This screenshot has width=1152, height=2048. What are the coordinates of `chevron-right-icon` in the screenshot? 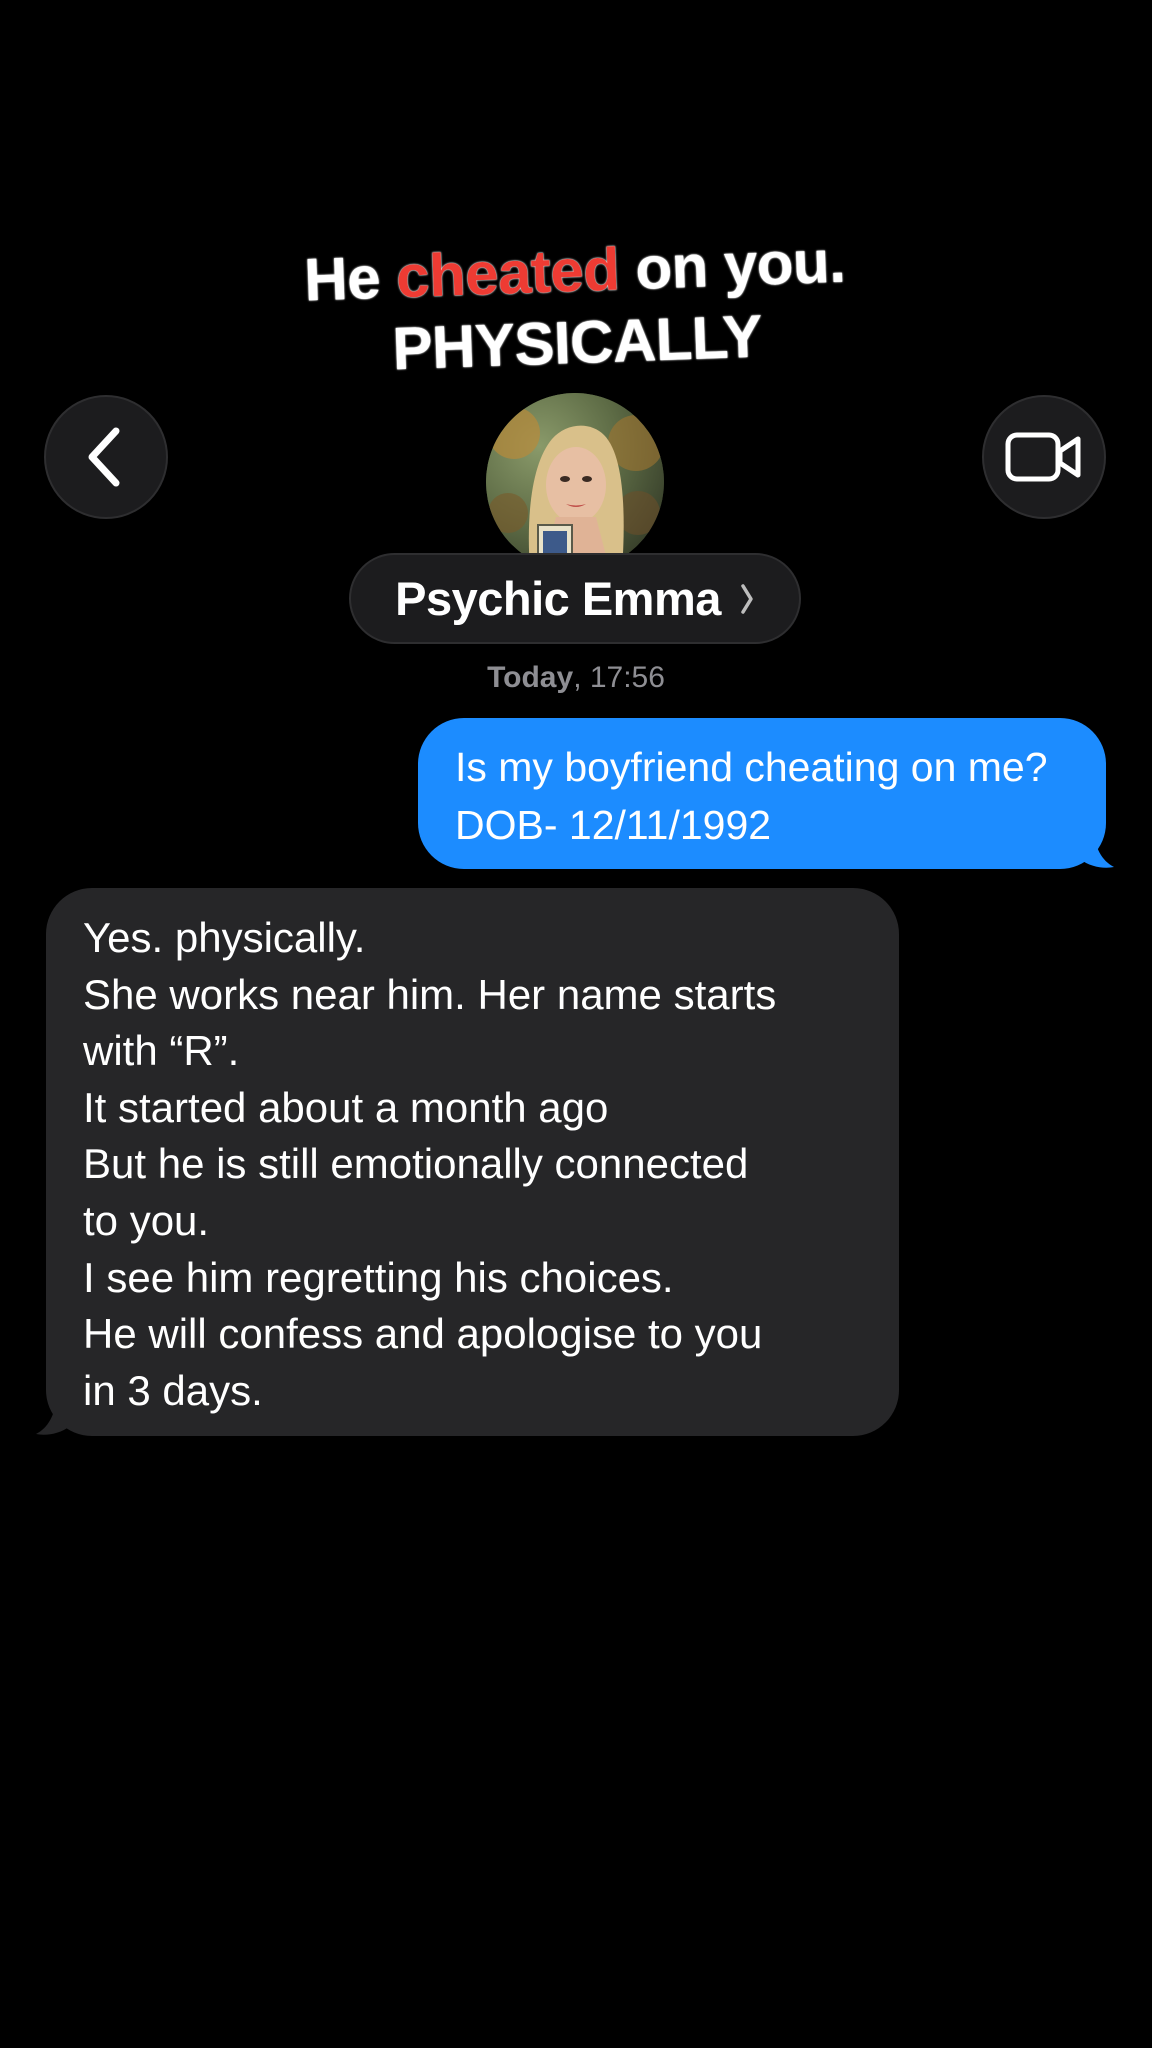 It's located at (747, 599).